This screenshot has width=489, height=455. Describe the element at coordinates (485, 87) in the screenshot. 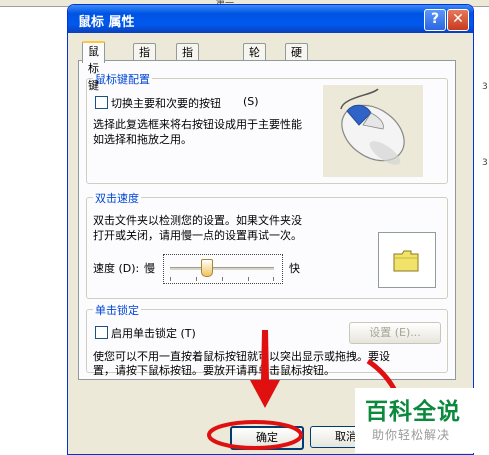

I see `background-text-right-1: 3` at that location.